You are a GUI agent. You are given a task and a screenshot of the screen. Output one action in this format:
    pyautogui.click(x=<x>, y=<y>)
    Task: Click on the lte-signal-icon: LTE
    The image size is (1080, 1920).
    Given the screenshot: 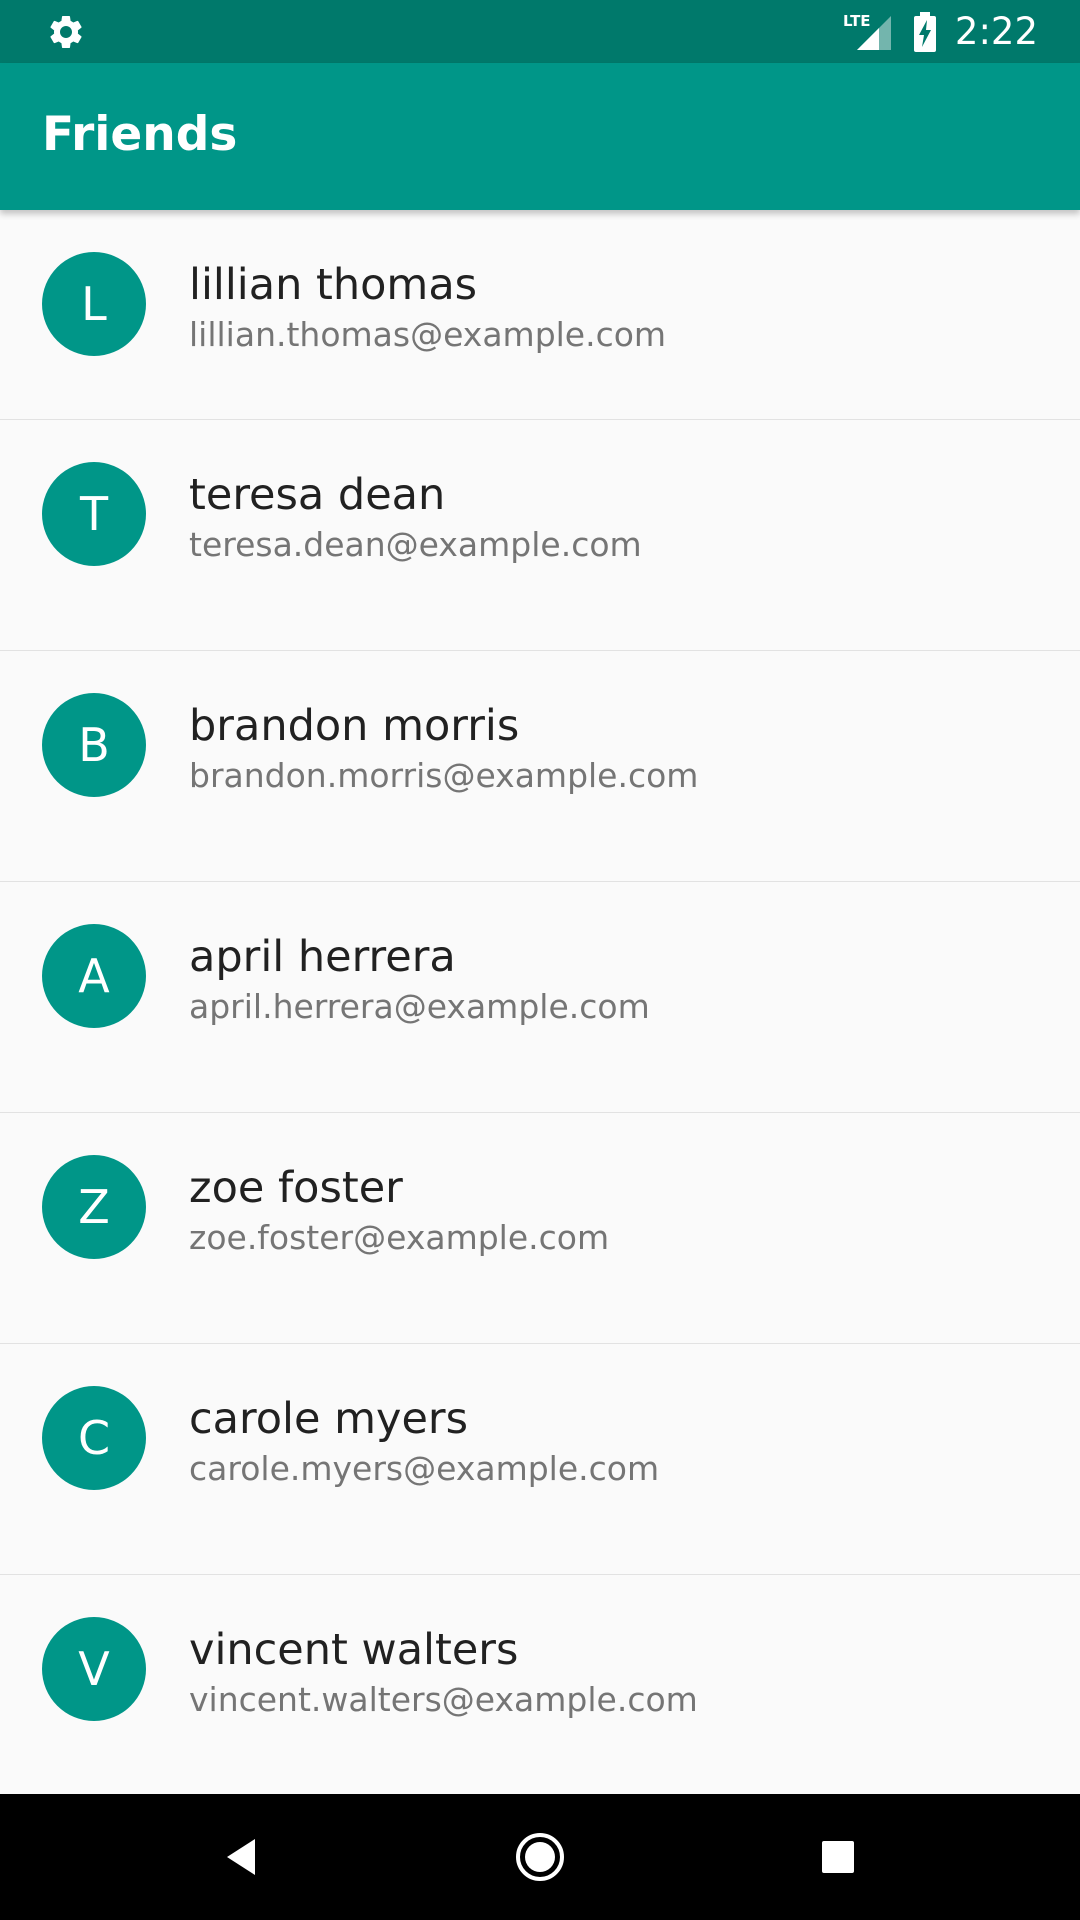 What is the action you would take?
    pyautogui.click(x=867, y=31)
    